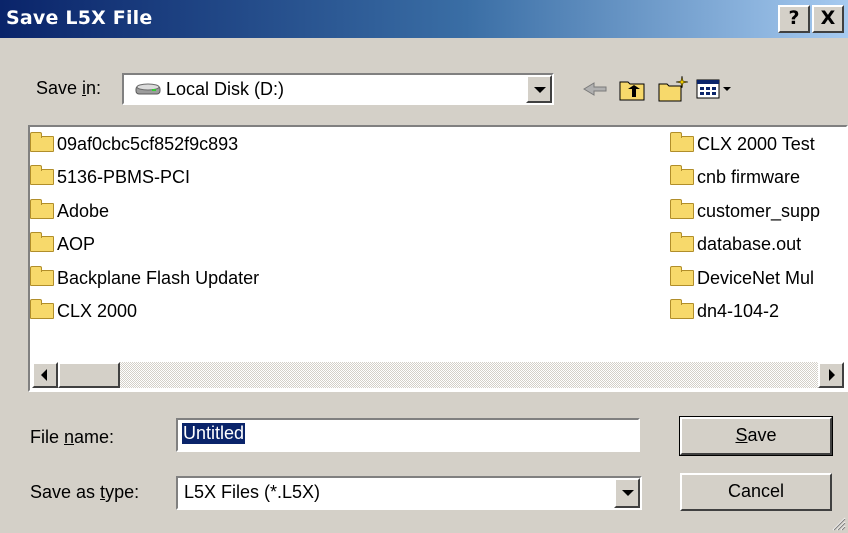  What do you see at coordinates (225, 89) in the screenshot?
I see `save-in-value: Local Disk (D:)` at bounding box center [225, 89].